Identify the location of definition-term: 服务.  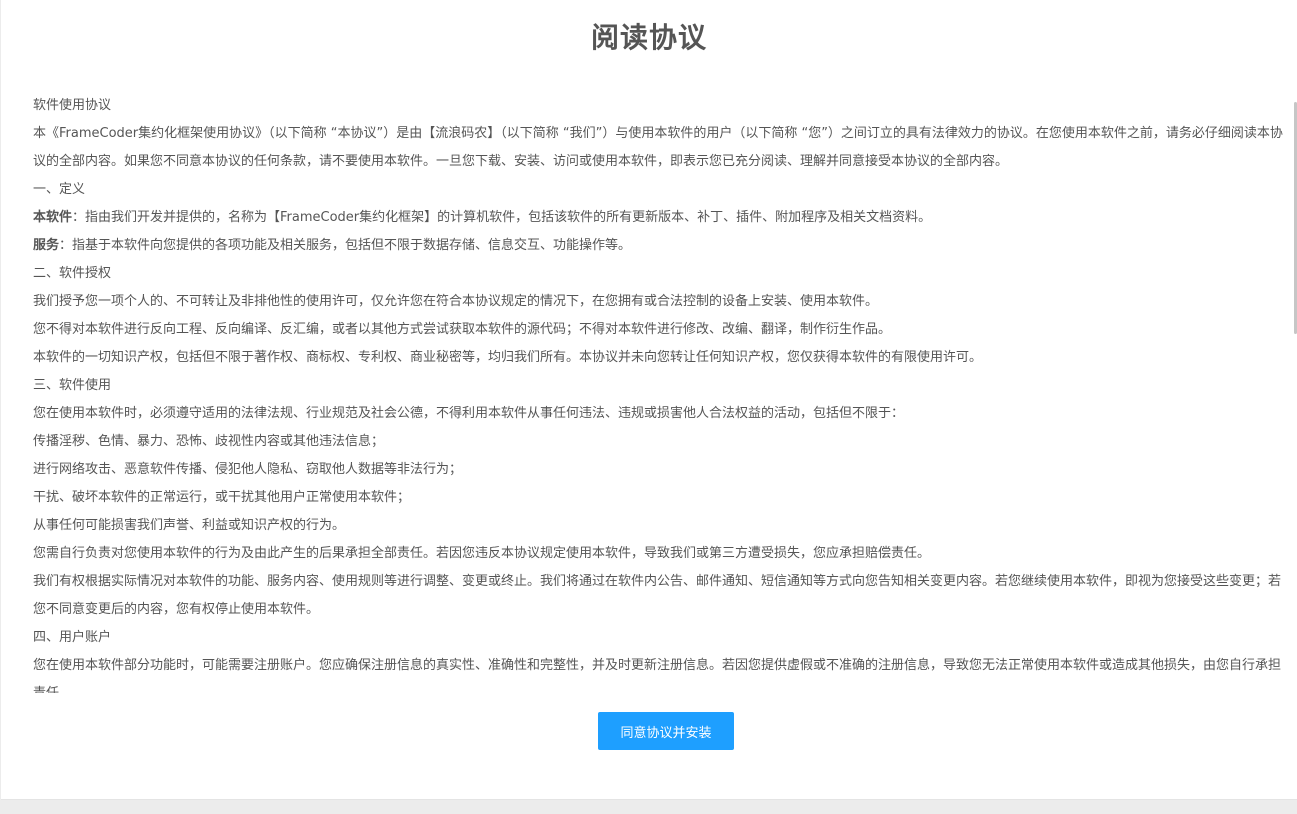
(46, 245).